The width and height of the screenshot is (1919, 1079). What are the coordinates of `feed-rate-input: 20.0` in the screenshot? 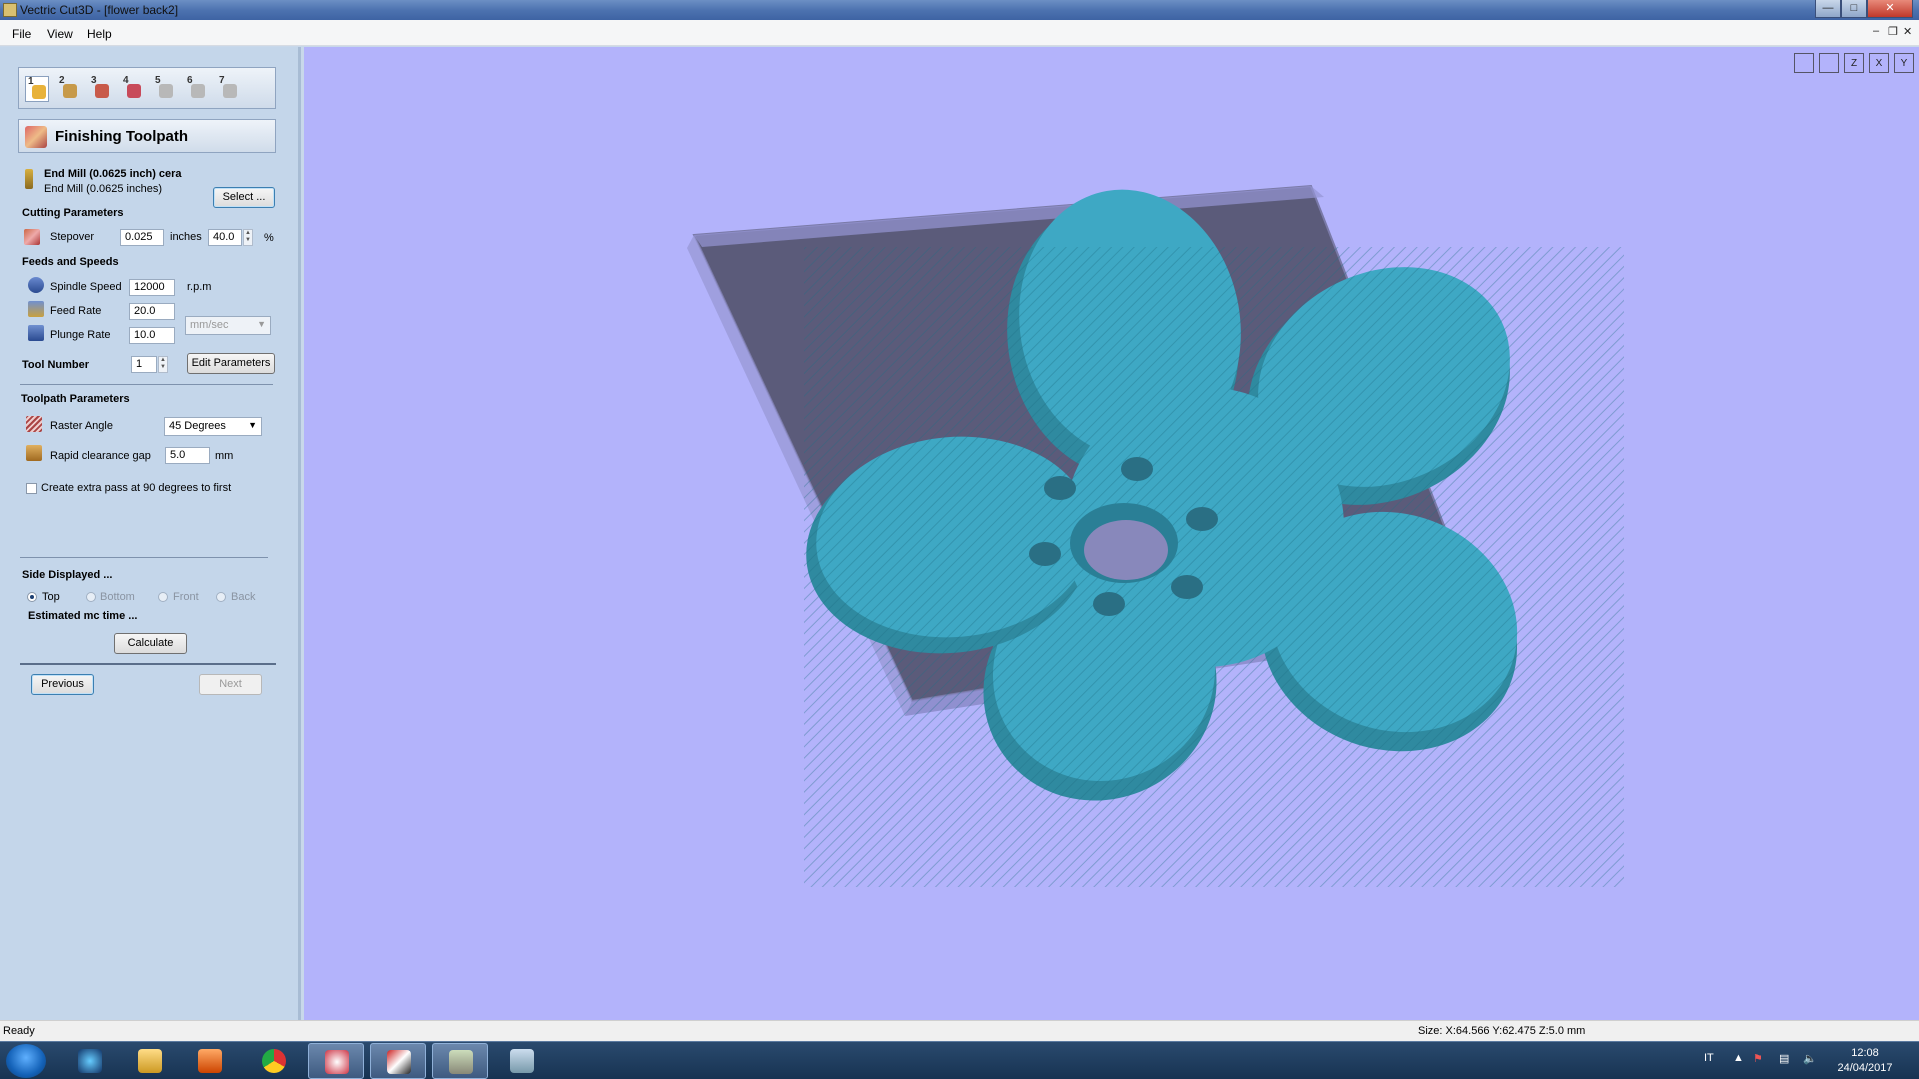 It's located at (152, 311).